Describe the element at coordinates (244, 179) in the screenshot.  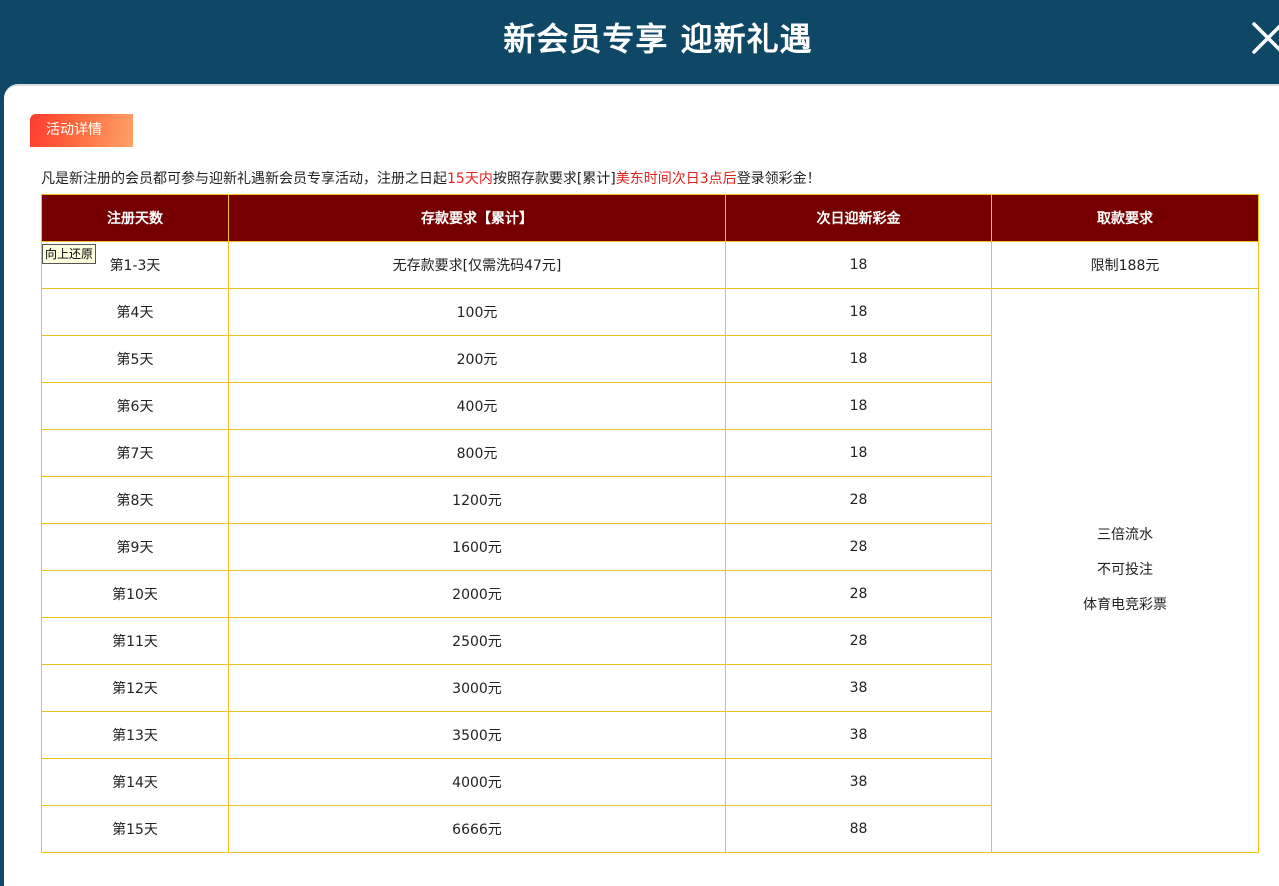
I see `intro-prefix: 凡是新注册的会员都可参与迎新礼遇新会员专享活动，注册之日起` at that location.